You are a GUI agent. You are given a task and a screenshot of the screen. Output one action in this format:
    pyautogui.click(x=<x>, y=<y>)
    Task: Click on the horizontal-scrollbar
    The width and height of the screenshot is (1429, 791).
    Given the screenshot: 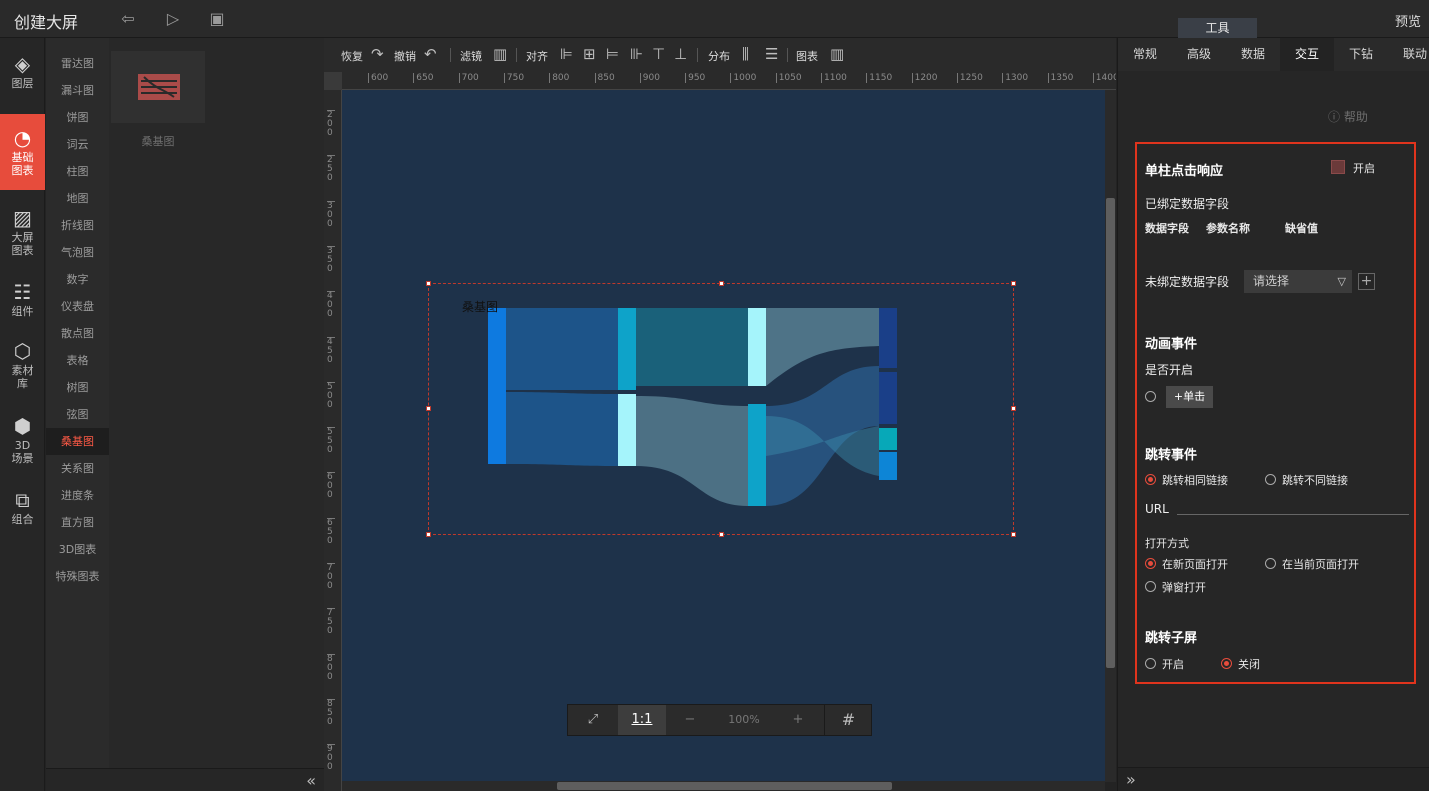 What is the action you would take?
    pyautogui.click(x=723, y=786)
    